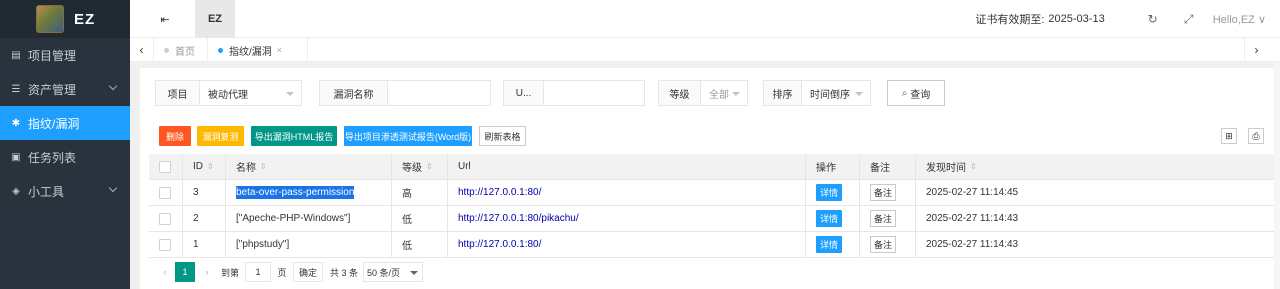  Describe the element at coordinates (250, 52) in the screenshot. I see `tab-label: 指纹/漏洞` at that location.